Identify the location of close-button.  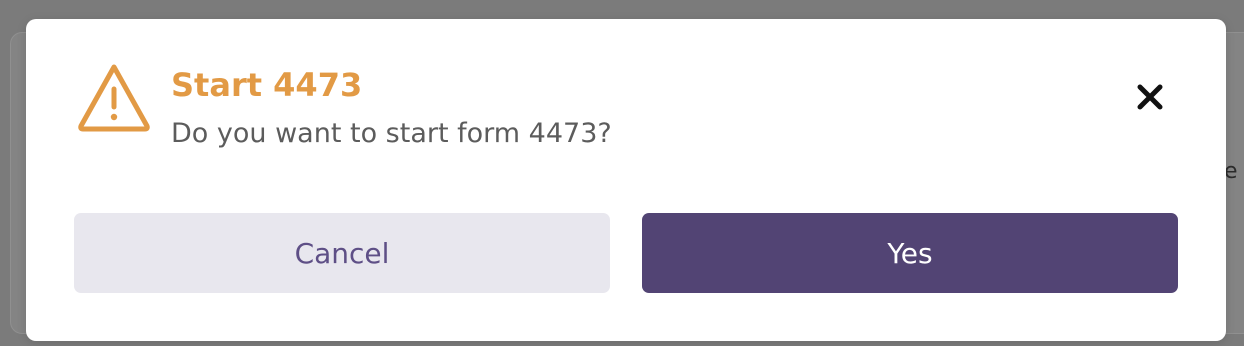
(1150, 97).